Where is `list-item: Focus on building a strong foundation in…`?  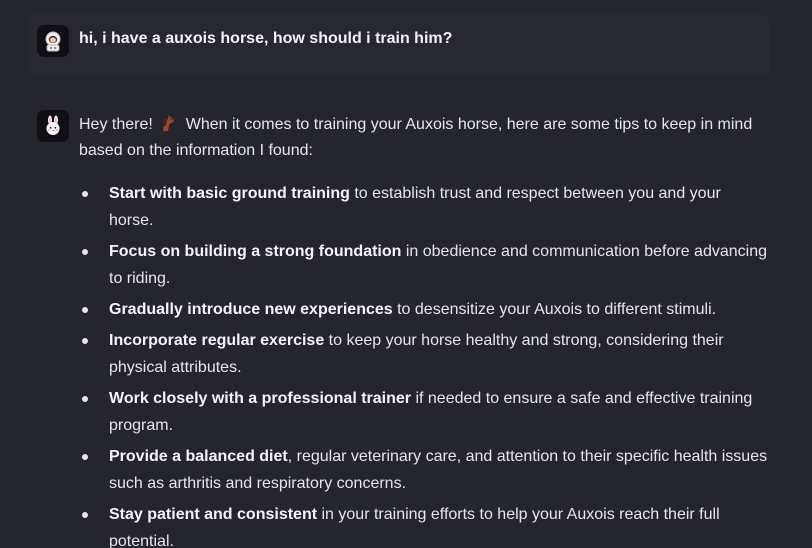
list-item: Focus on building a strong foundation in… is located at coordinates (424, 265).